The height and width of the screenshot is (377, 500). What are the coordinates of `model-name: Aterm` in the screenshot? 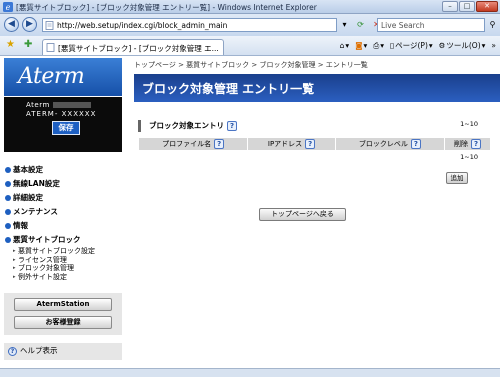 It's located at (58, 105).